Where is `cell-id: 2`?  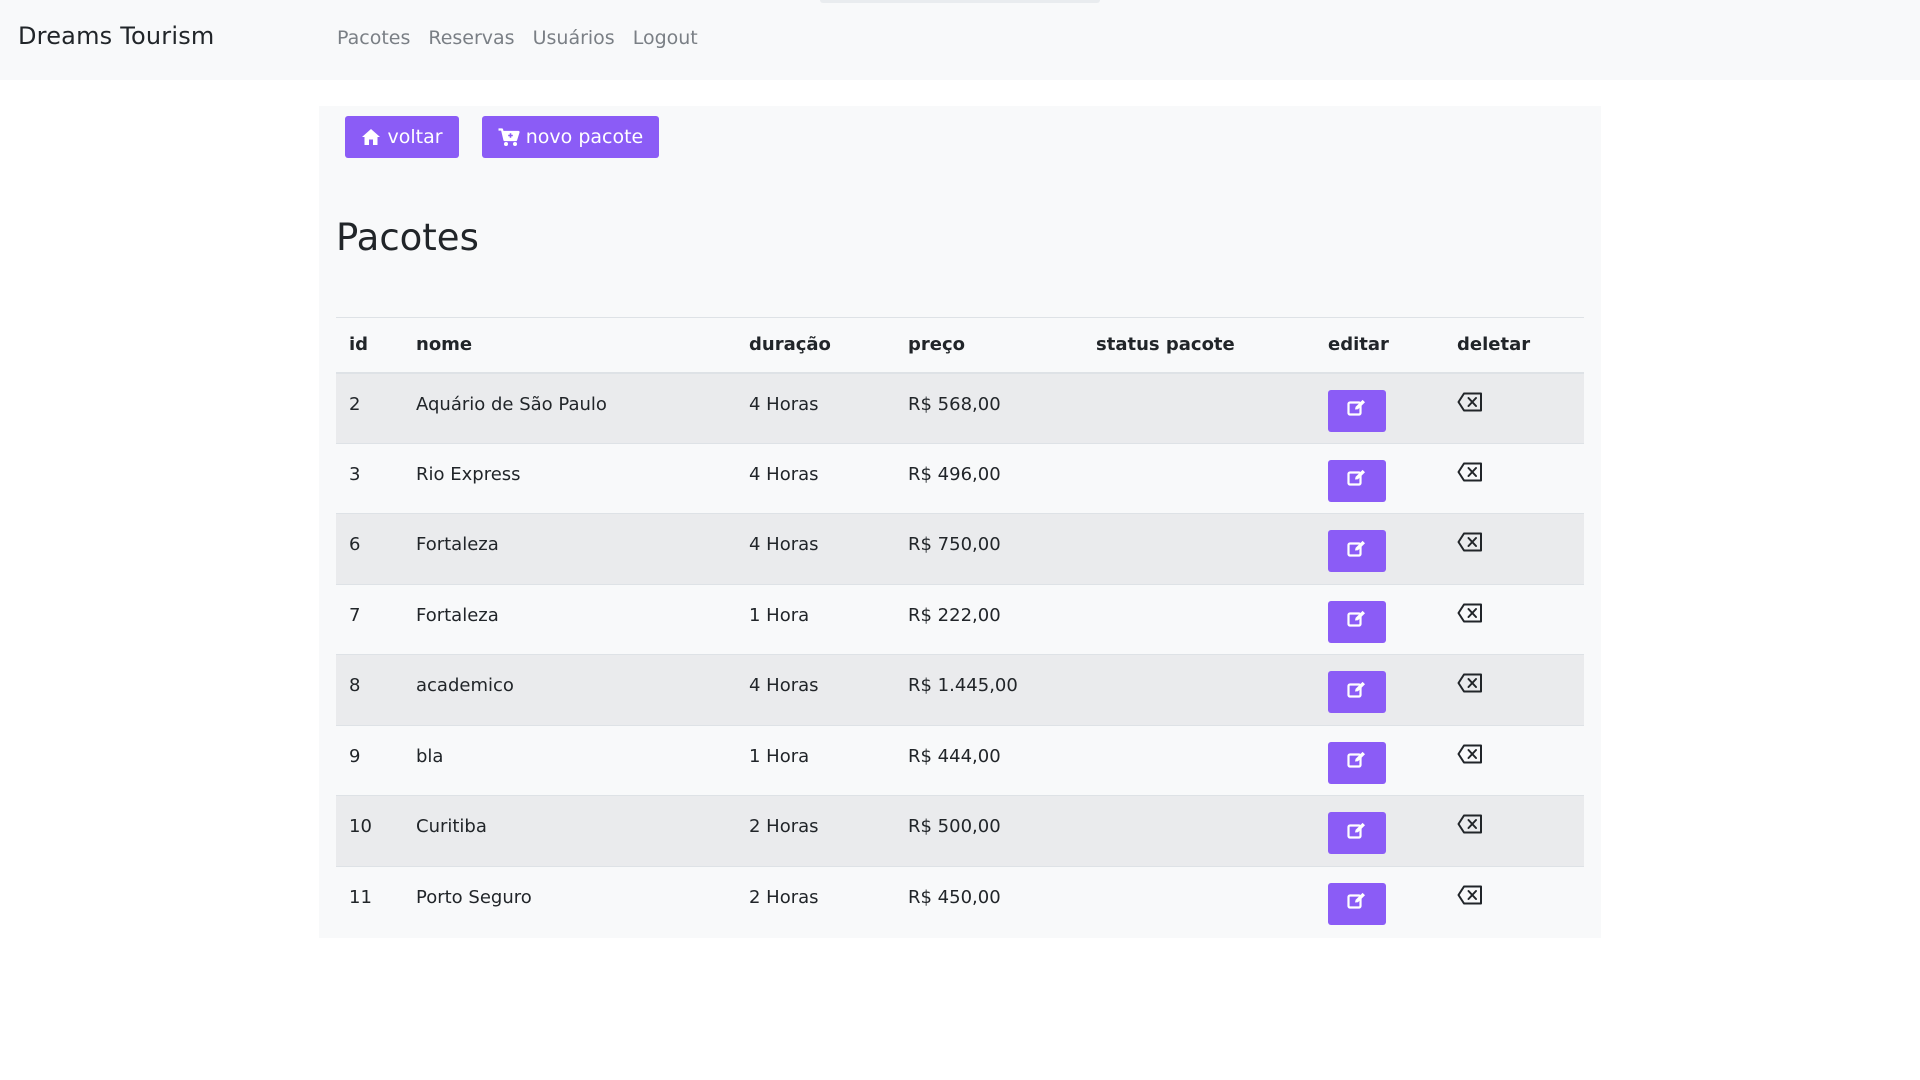
cell-id: 2 is located at coordinates (369, 407).